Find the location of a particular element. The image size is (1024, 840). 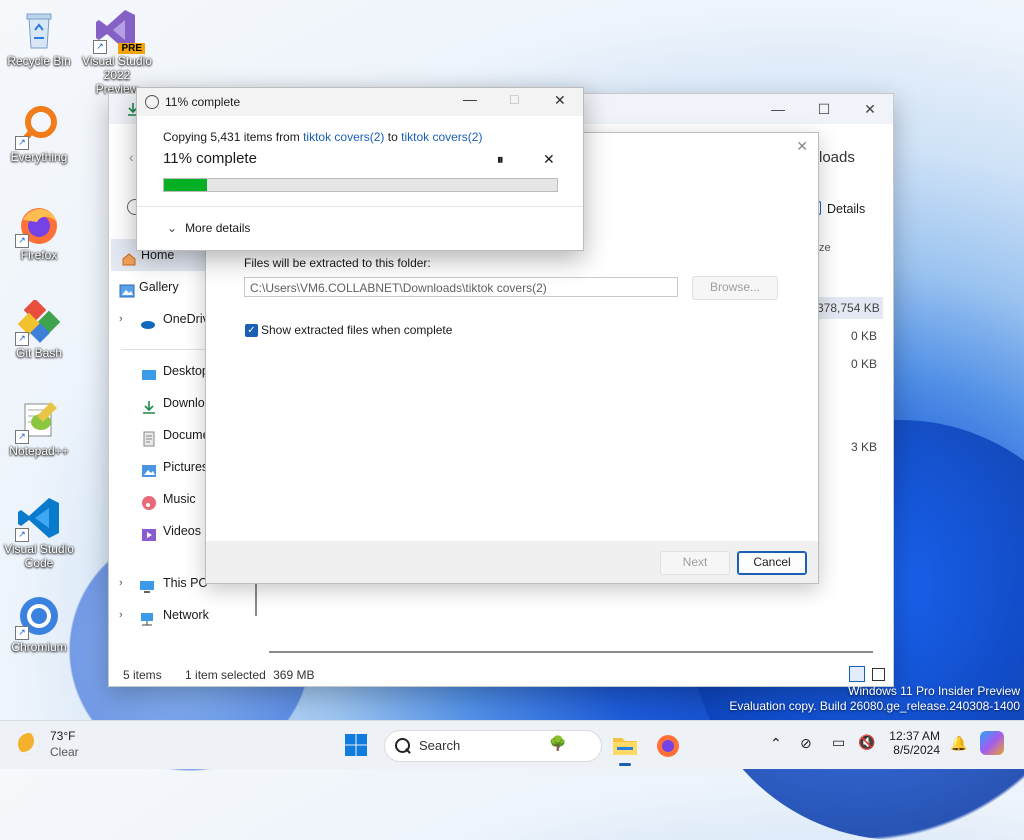

wizard-close-icon: ✕ is located at coordinates (802, 146).